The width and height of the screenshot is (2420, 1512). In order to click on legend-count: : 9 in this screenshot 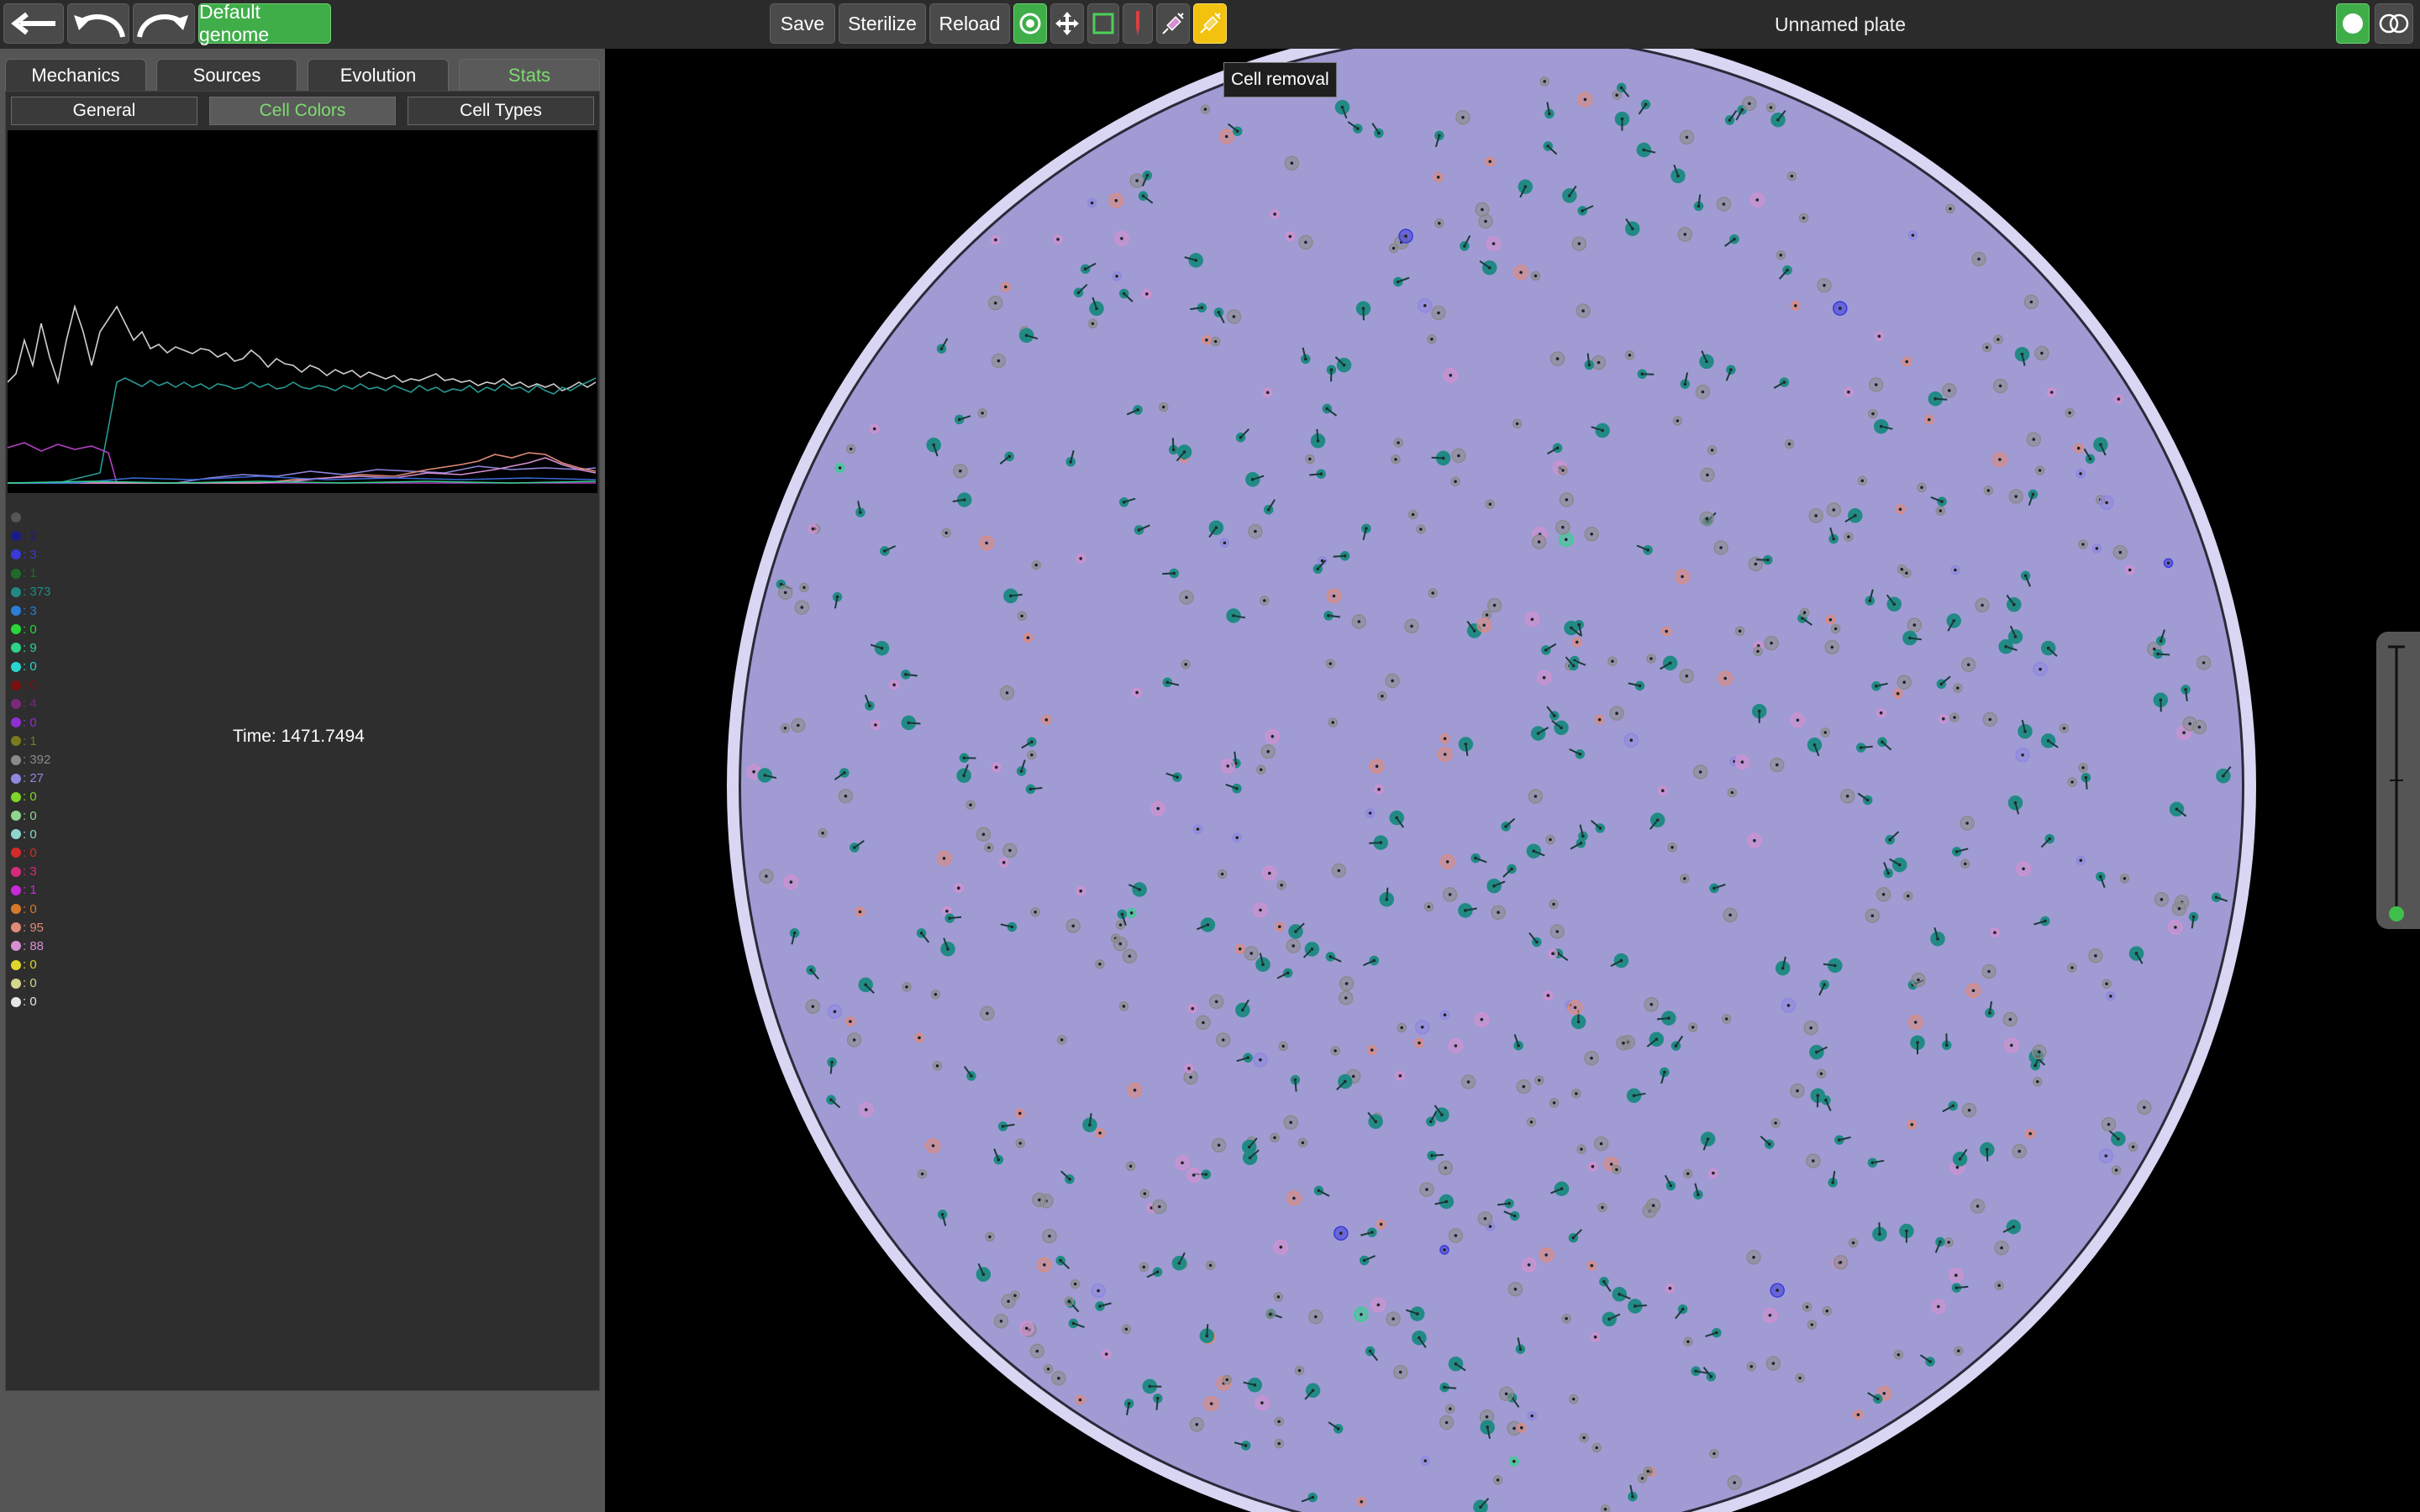, I will do `click(30, 647)`.